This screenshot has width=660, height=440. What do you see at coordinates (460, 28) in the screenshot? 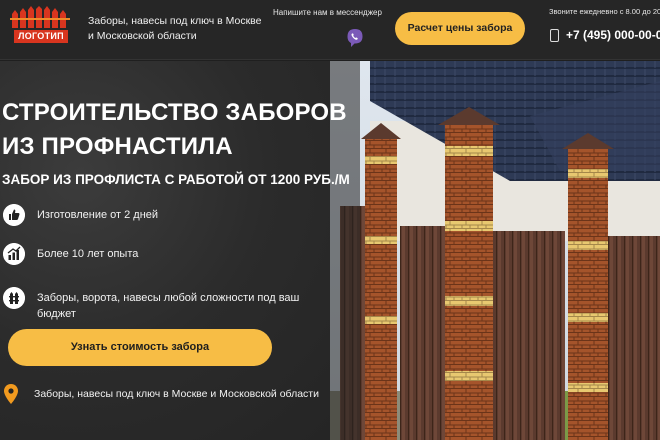
I see `price-calc-button: Расчет цены забора` at bounding box center [460, 28].